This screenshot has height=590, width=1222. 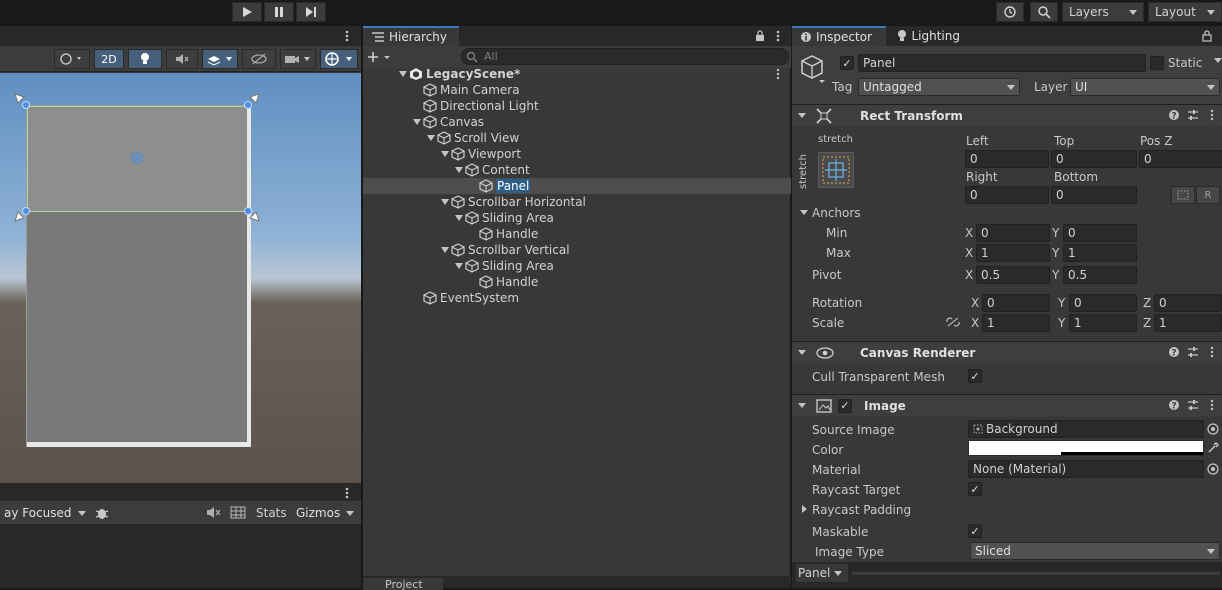 What do you see at coordinates (1013, 275) in the screenshot?
I see `pivot-x-input: 0.5` at bounding box center [1013, 275].